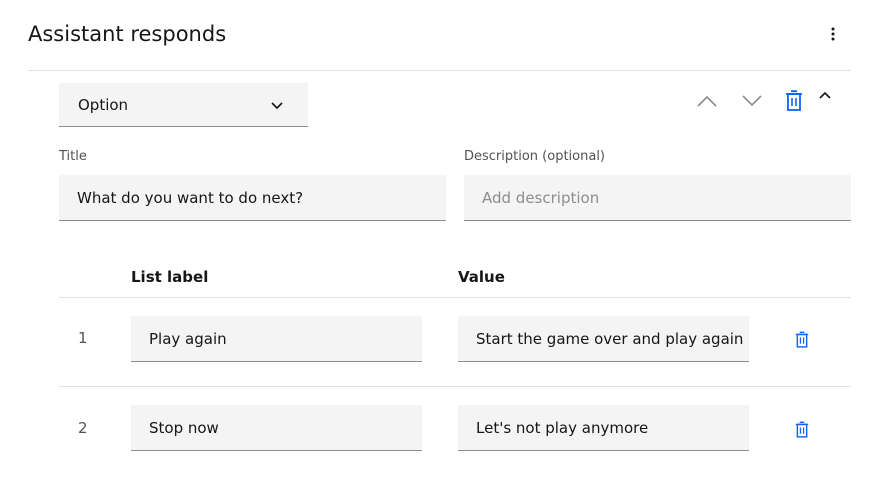 The height and width of the screenshot is (487, 884). I want to click on list-label-header: List label, so click(170, 277).